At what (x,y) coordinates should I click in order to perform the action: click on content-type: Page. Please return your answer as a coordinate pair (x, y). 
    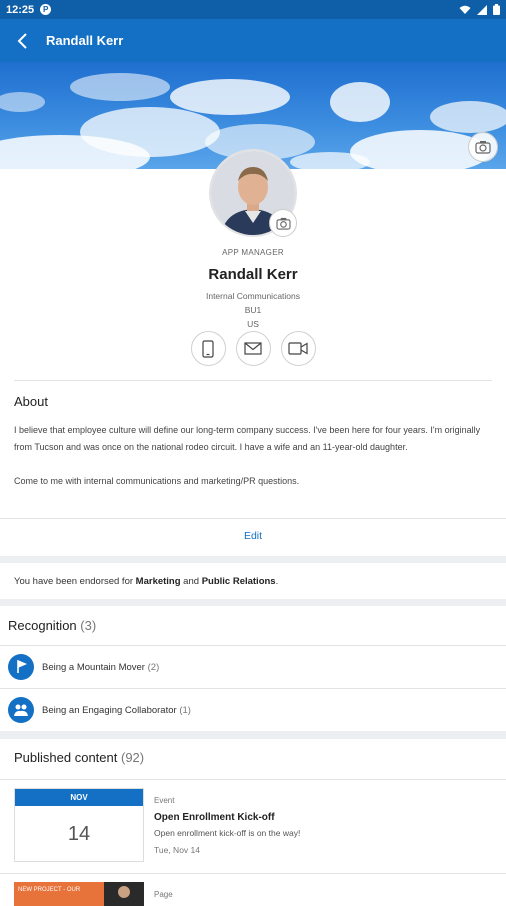
    Looking at the image, I should click on (163, 894).